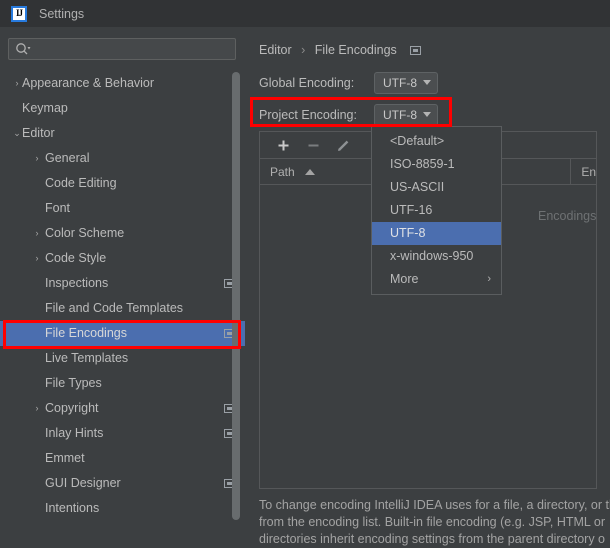 This screenshot has width=610, height=548. I want to click on app-icon-text: IJ, so click(19, 13).